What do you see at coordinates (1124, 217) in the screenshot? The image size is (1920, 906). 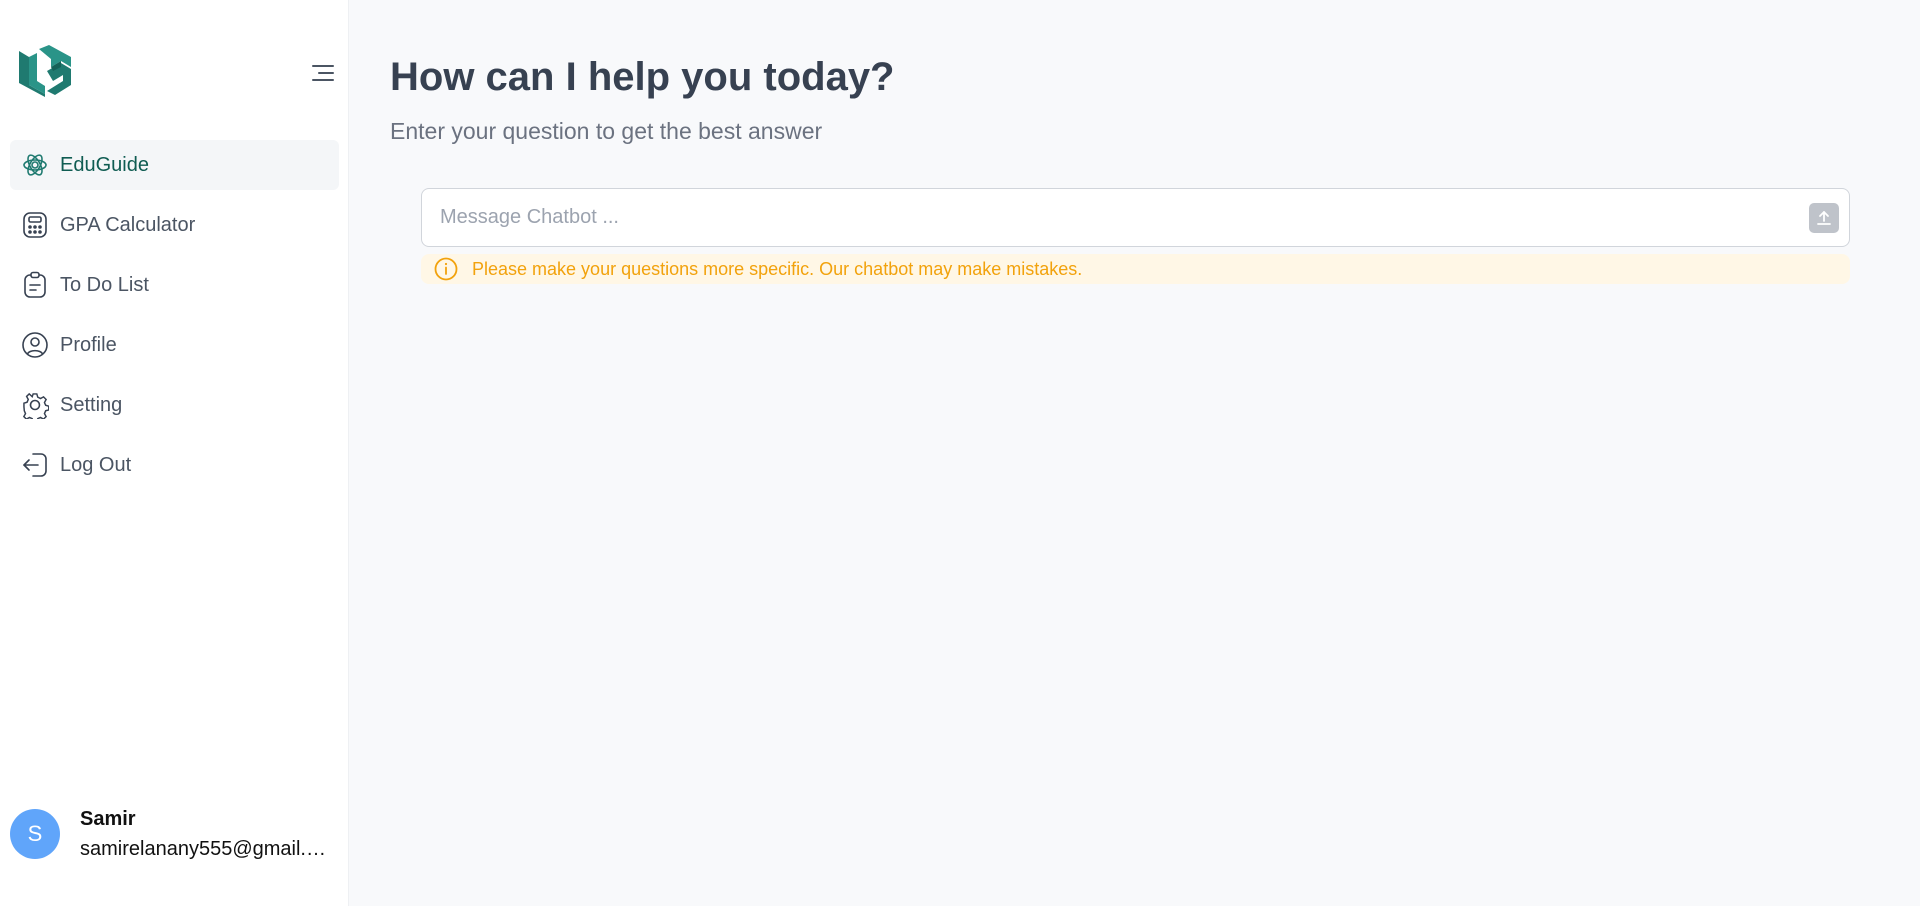 I see `chat-message-input` at bounding box center [1124, 217].